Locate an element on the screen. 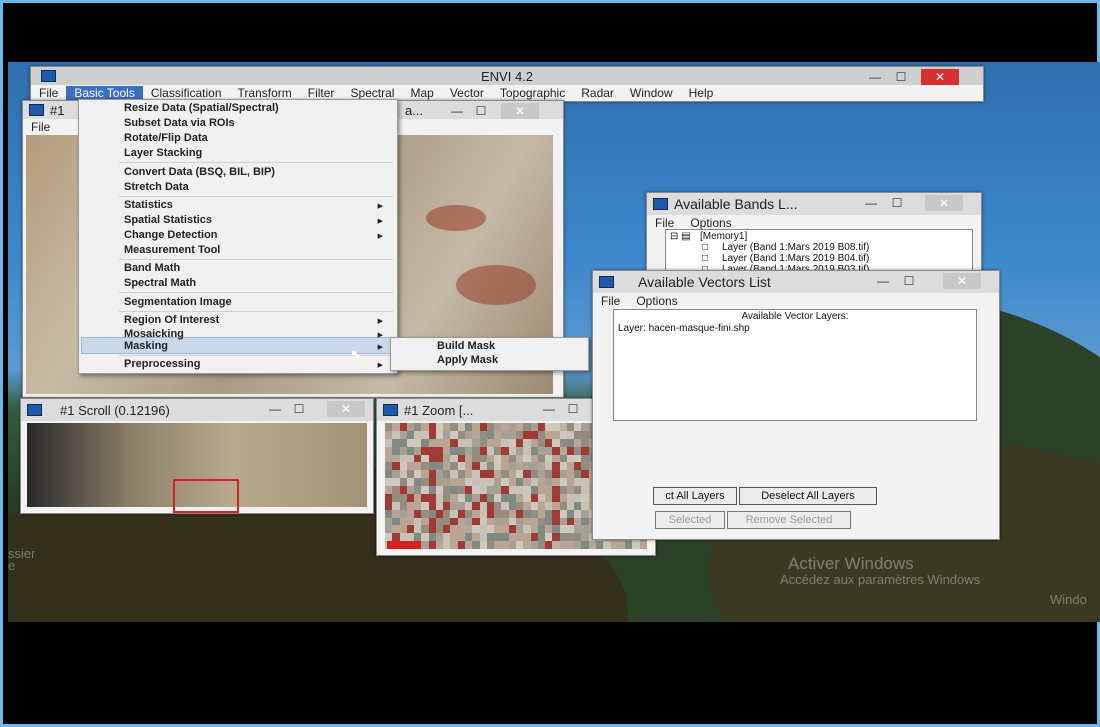 The width and height of the screenshot is (1100, 727). menu-item-layer-stacking: Layer Stacking is located at coordinates (163, 153).